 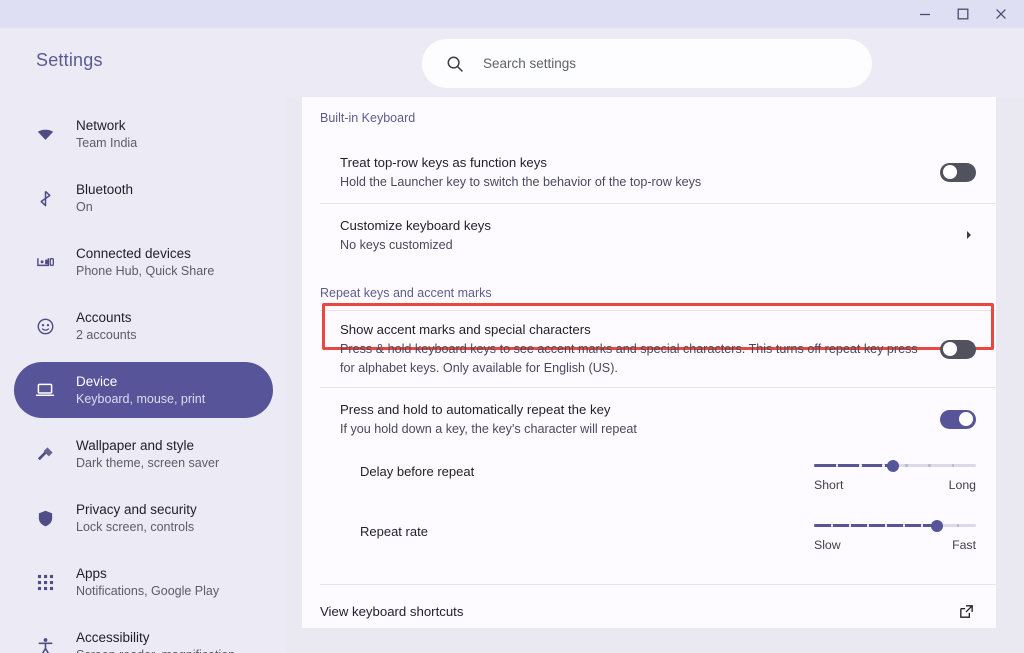 I want to click on sidebar-item-sublabel: On, so click(x=84, y=206).